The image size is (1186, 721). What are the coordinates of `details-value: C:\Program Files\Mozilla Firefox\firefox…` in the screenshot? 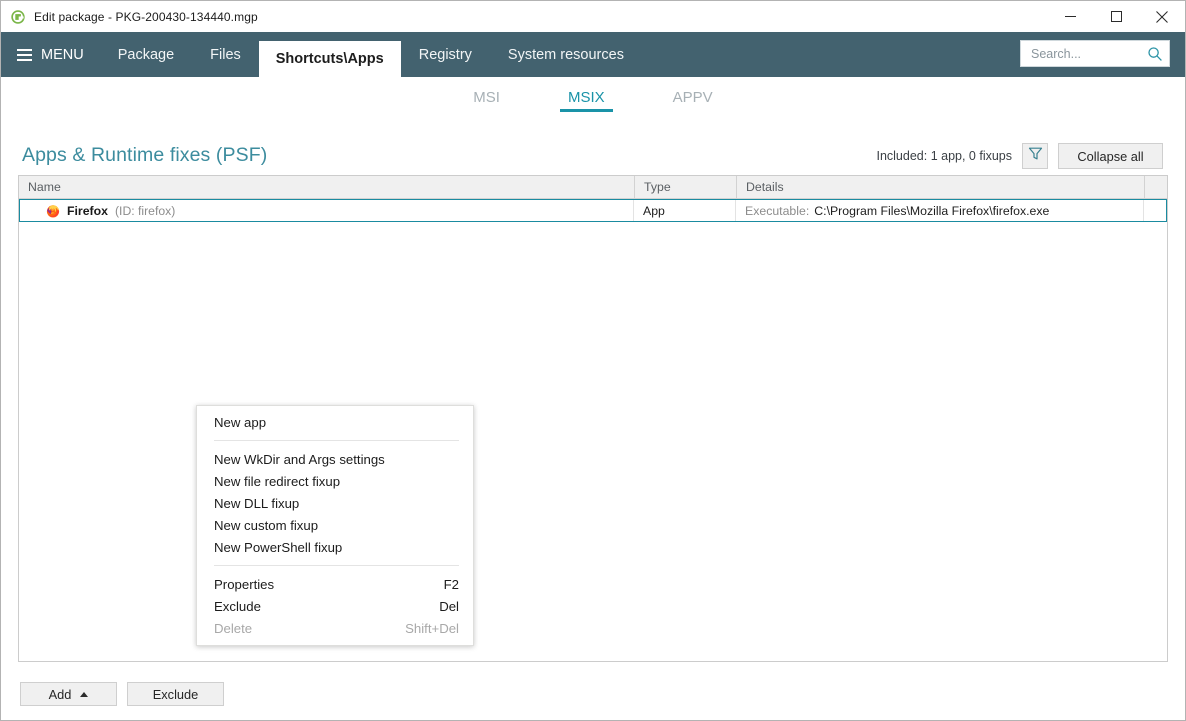 It's located at (932, 210).